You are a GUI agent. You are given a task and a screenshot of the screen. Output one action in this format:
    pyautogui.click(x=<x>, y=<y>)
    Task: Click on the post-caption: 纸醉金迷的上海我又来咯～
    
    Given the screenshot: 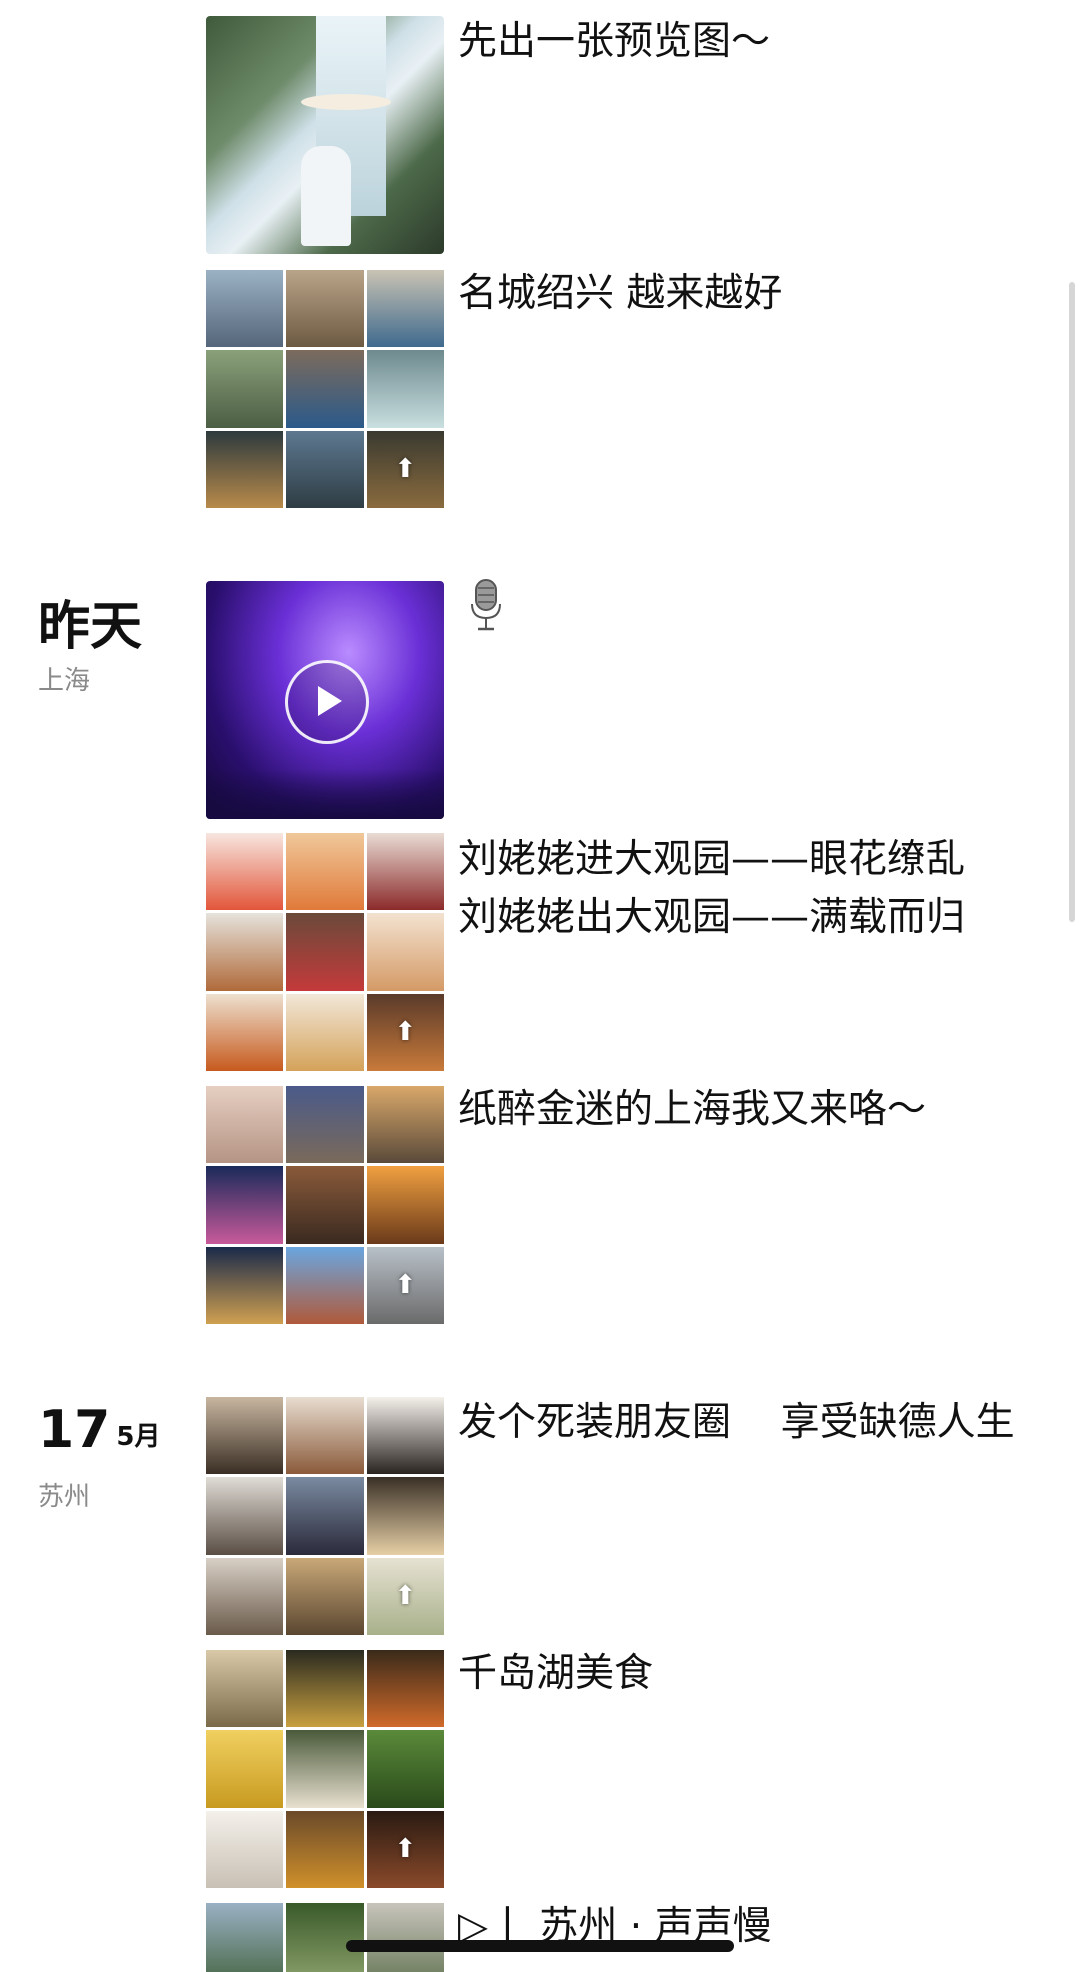 What is the action you would take?
    pyautogui.click(x=738, y=1110)
    